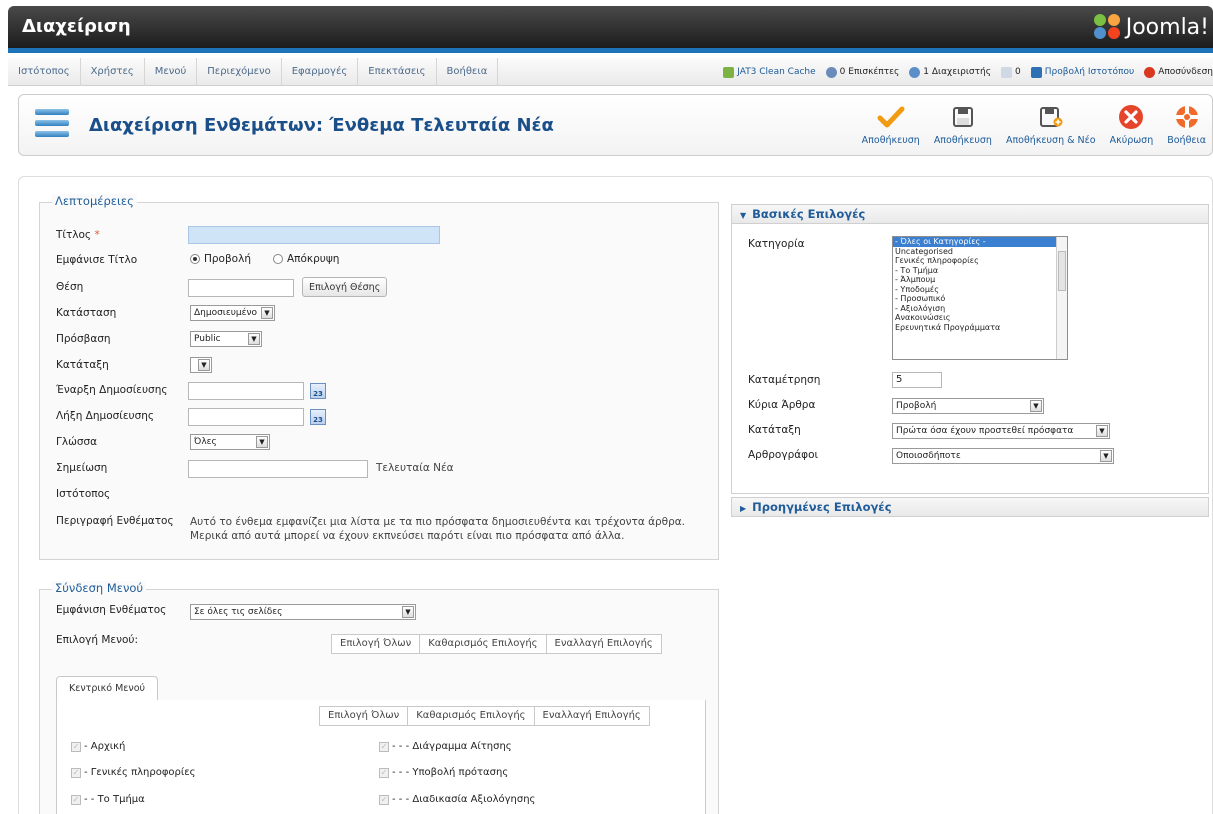 The image size is (1213, 814). I want to click on description-label: Περιγραφή Ενθέματος, so click(115, 521).